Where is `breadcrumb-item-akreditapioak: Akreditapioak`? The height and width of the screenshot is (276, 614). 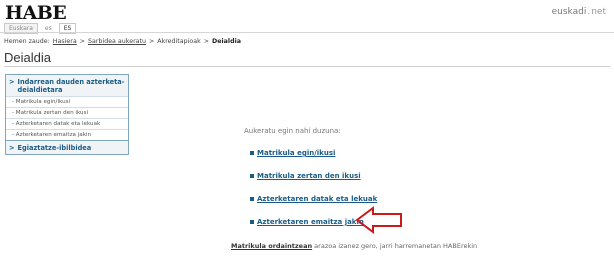
breadcrumb-item-akreditapioak: Akreditapioak is located at coordinates (179, 41).